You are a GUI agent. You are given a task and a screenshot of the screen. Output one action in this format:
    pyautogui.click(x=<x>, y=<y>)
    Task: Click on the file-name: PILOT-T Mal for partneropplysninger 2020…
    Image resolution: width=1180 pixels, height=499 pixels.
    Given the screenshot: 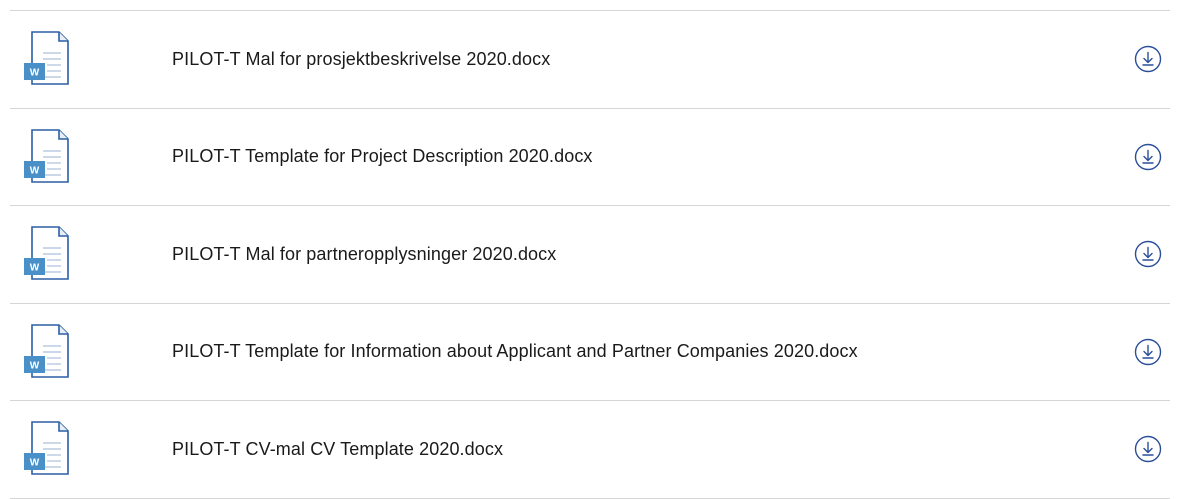 What is the action you would take?
    pyautogui.click(x=364, y=254)
    